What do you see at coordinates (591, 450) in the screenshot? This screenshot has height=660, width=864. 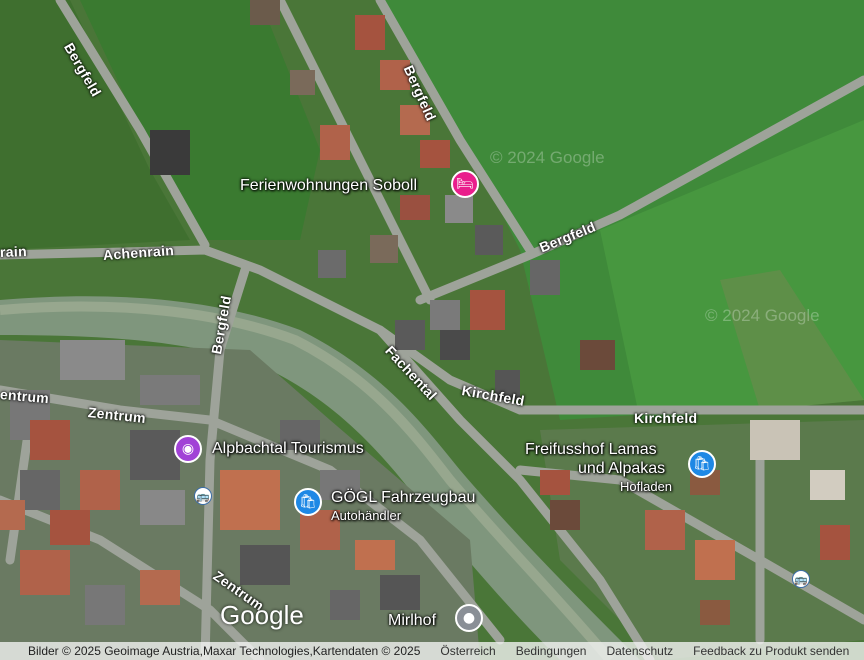 I see `poi-label-freifusshof: Freifusshof Lamas` at bounding box center [591, 450].